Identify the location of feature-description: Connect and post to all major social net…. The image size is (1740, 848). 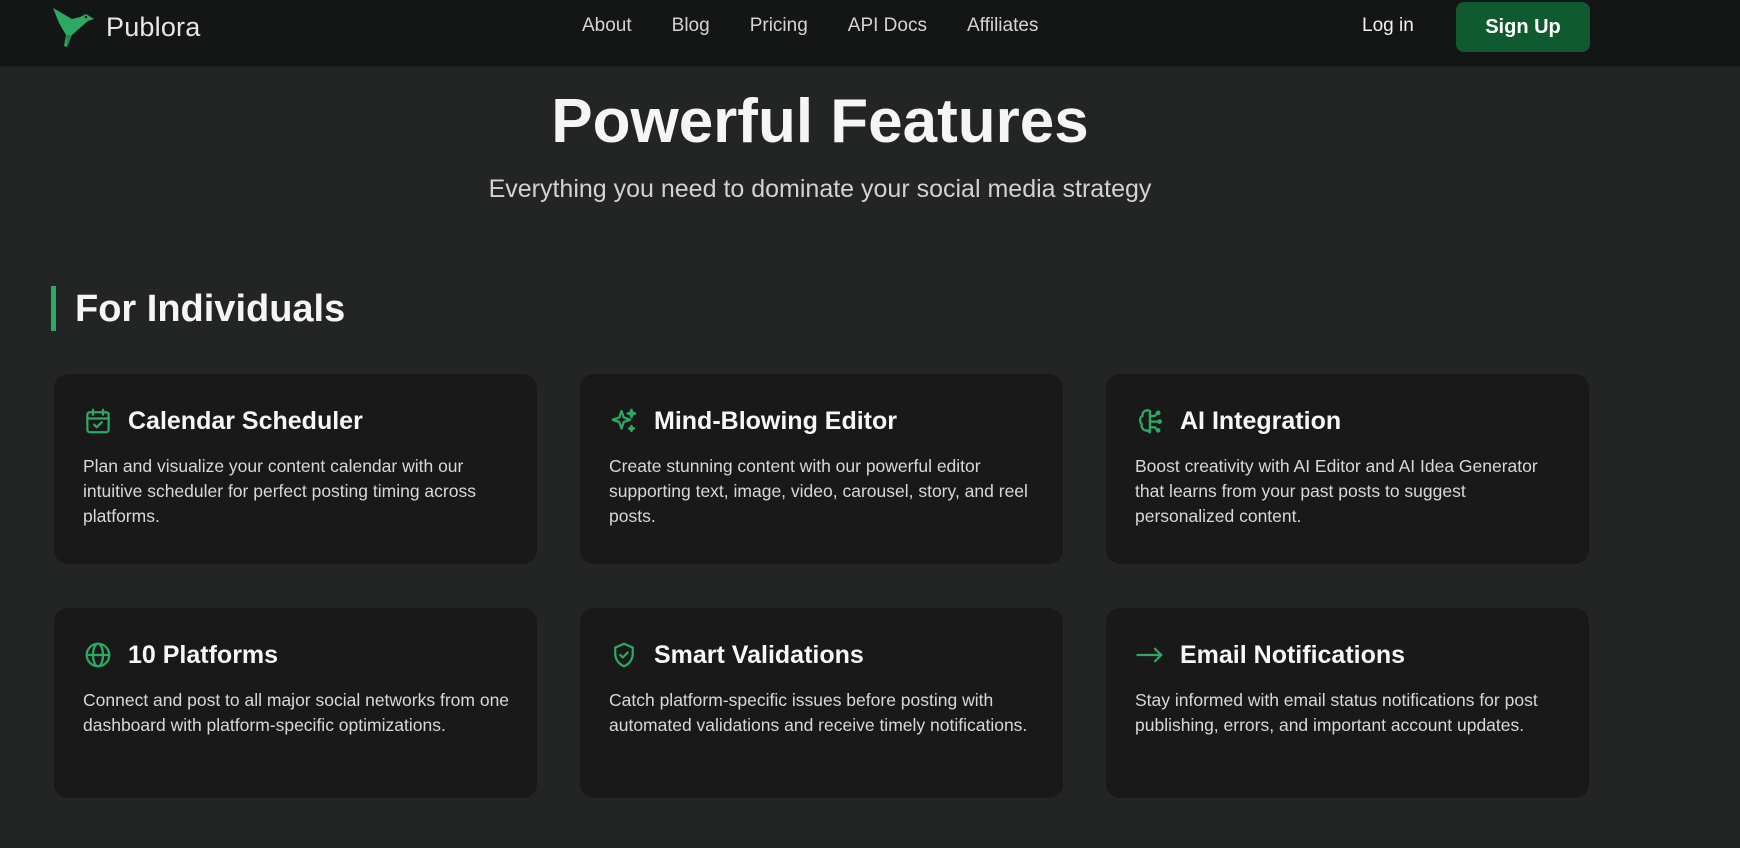
(296, 712).